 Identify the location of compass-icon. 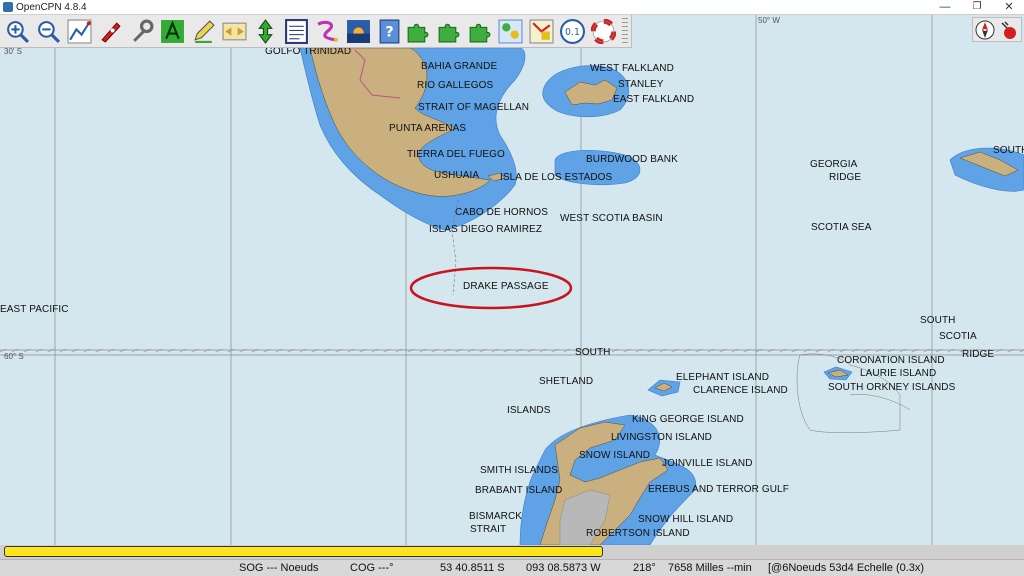
(985, 29).